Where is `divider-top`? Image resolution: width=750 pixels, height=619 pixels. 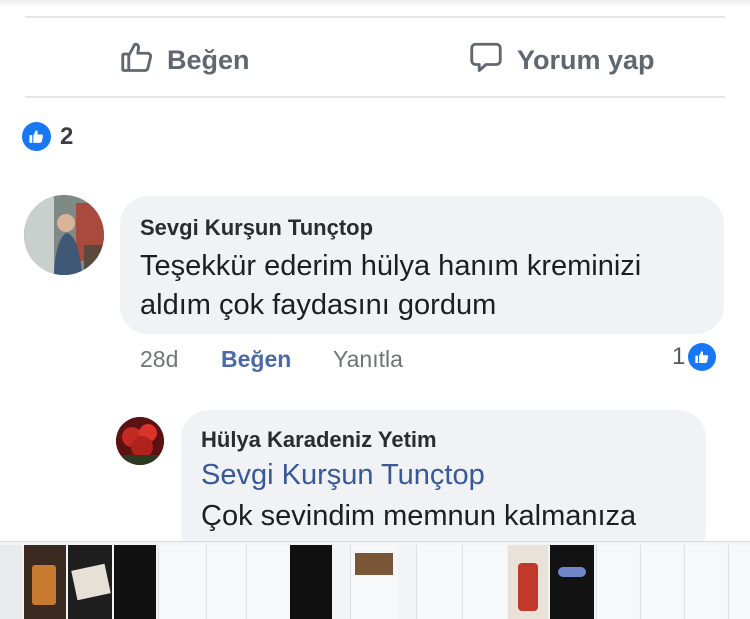
divider-top is located at coordinates (375, 17).